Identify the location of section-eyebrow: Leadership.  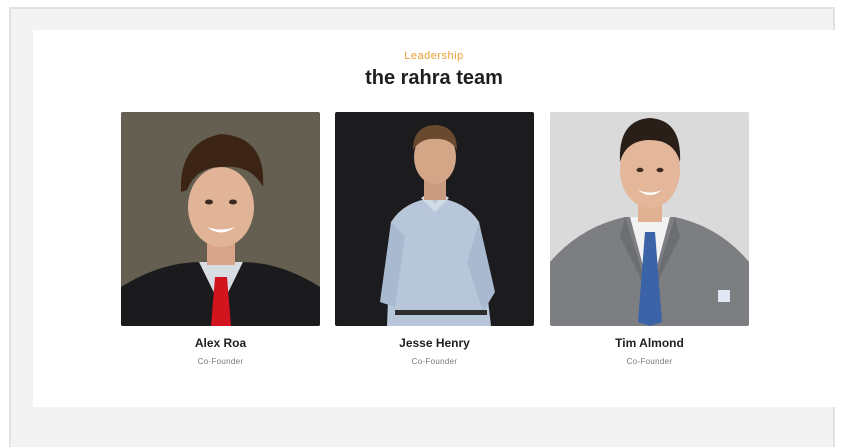
(434, 56).